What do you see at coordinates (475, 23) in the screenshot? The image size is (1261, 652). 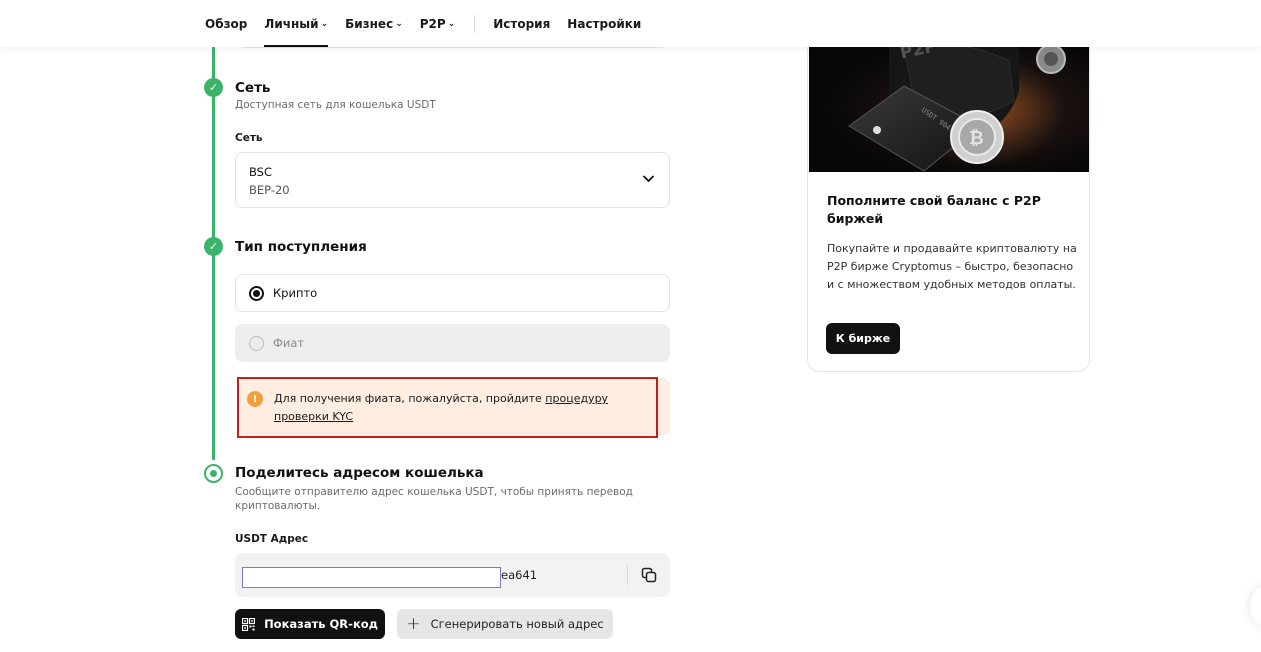 I see `nav-divider` at bounding box center [475, 23].